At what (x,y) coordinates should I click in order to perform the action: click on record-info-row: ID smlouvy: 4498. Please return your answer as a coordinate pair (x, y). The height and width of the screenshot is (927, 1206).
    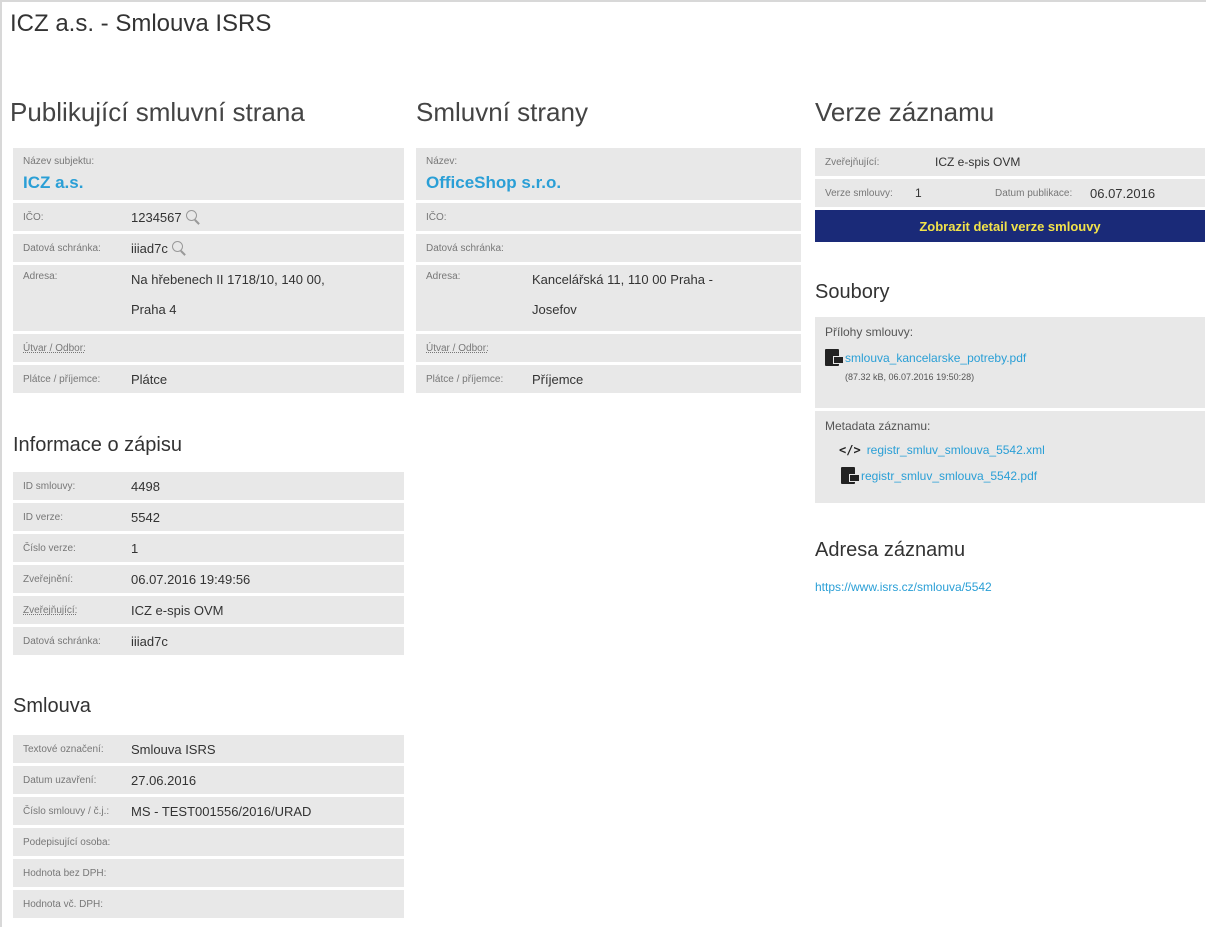
    Looking at the image, I should click on (208, 486).